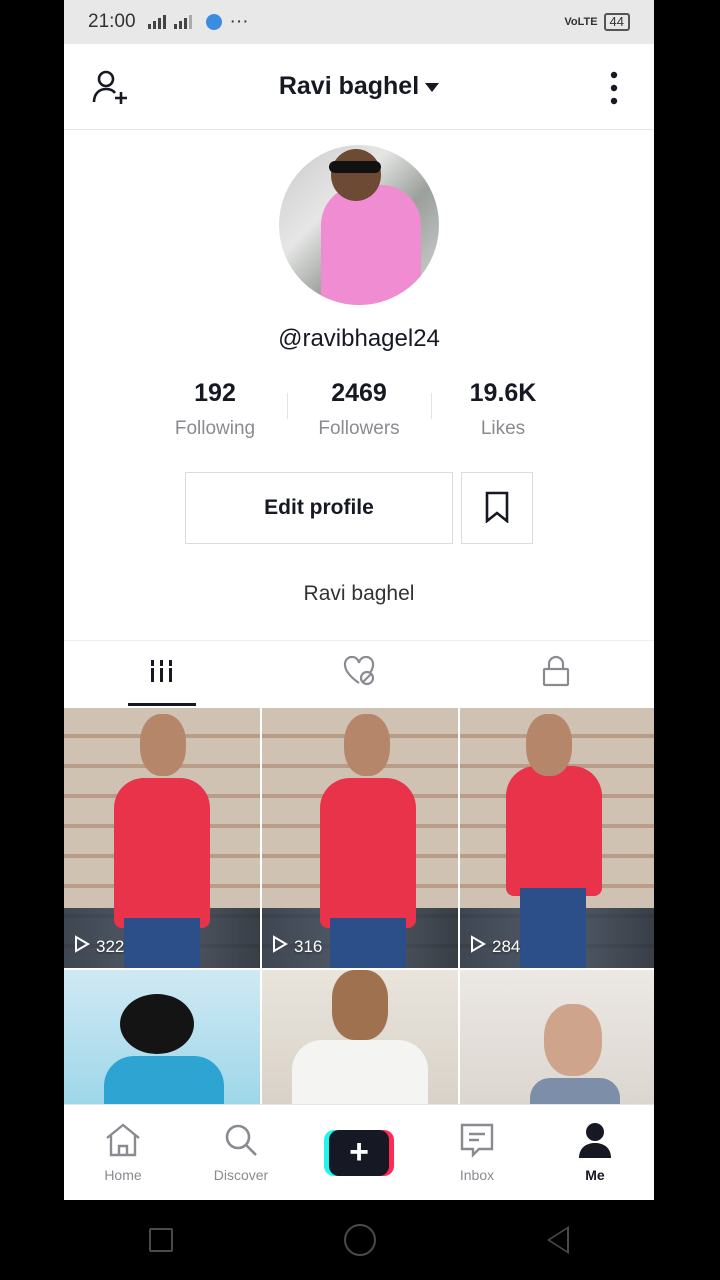  I want to click on search-icon, so click(241, 1142).